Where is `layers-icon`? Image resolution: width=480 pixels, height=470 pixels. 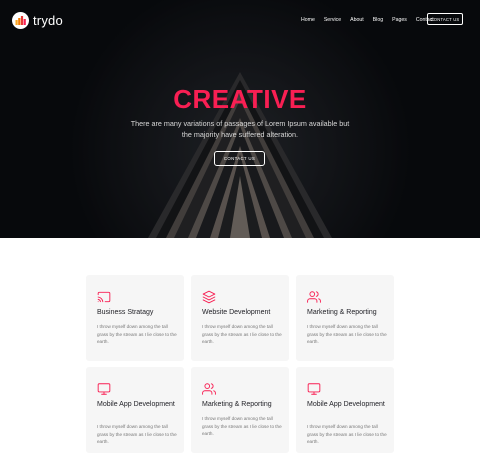 layers-icon is located at coordinates (209, 297).